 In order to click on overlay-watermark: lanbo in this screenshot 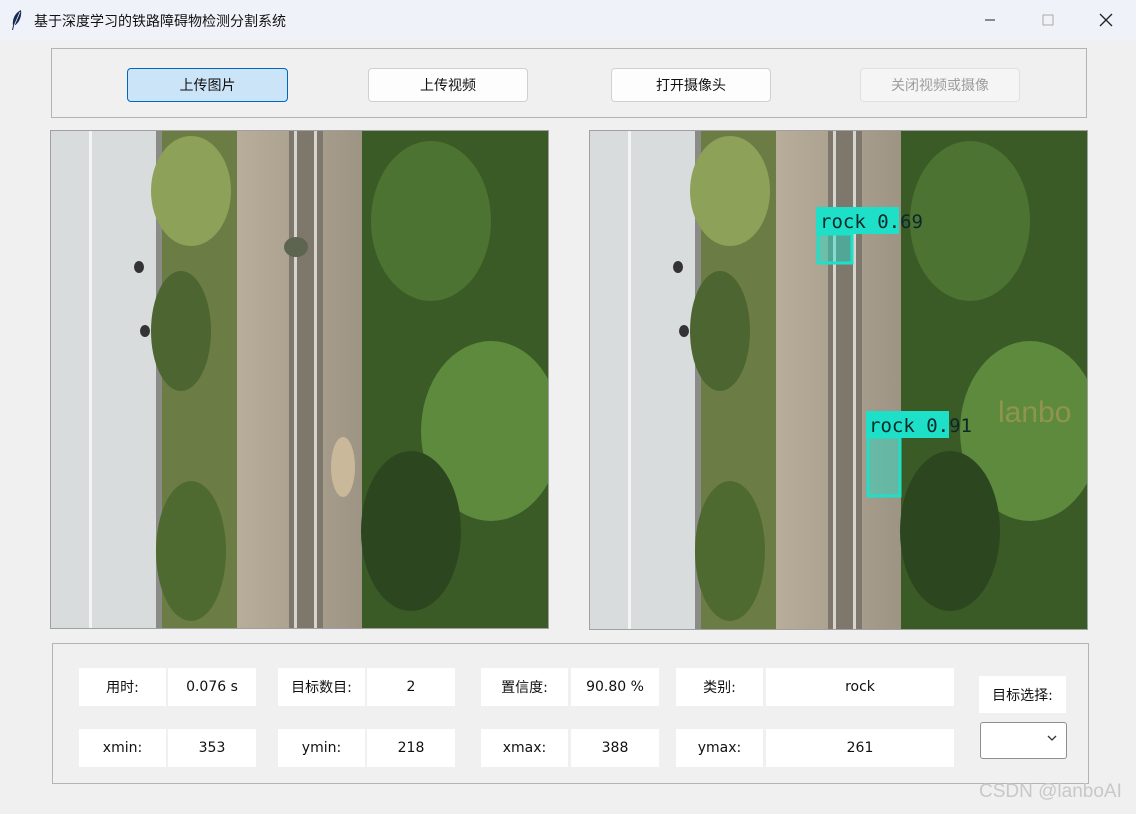, I will do `click(1035, 412)`.